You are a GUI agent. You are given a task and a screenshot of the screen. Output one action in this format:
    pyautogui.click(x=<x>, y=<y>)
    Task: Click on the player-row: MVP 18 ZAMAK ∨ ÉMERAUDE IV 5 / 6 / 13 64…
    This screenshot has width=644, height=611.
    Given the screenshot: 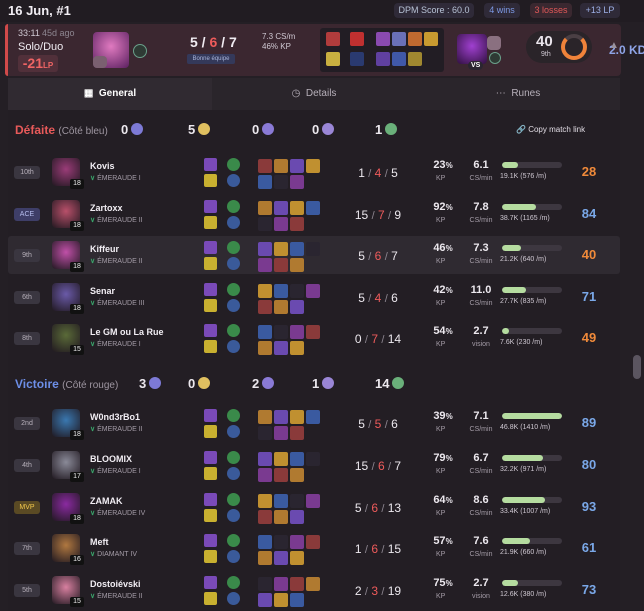 What is the action you would take?
    pyautogui.click(x=314, y=507)
    